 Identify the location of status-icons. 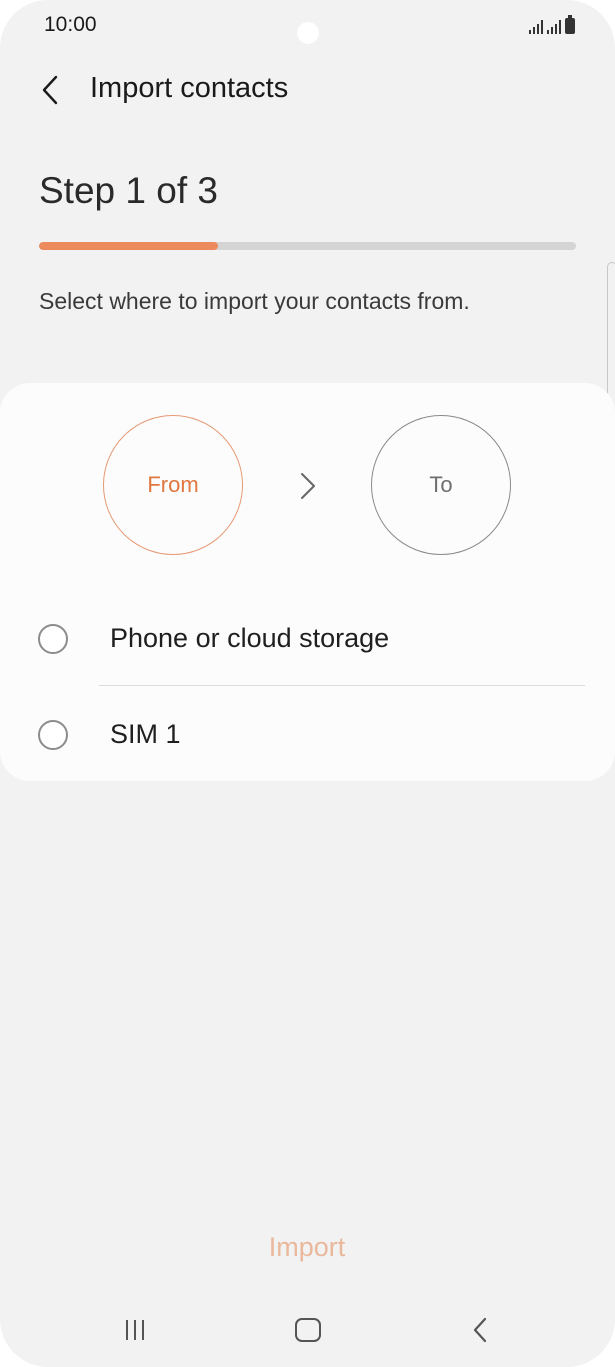
(552, 24).